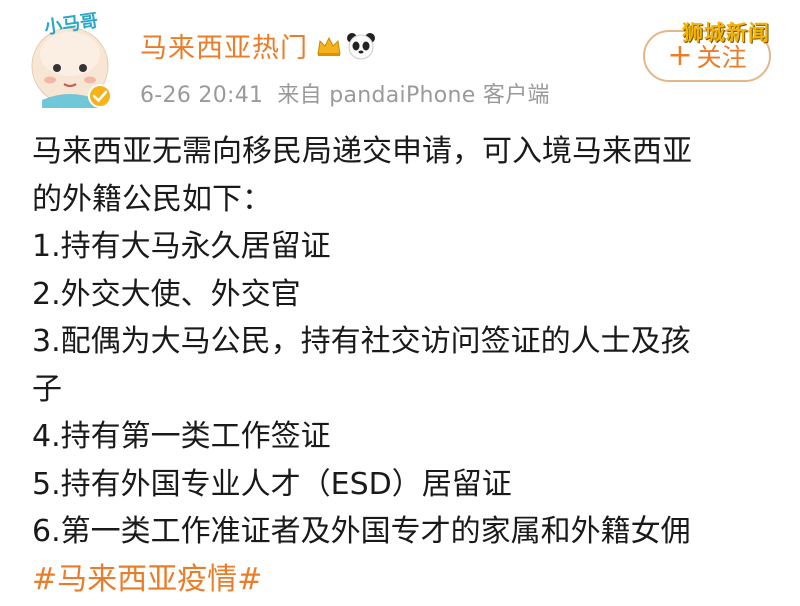 The width and height of the screenshot is (800, 606). I want to click on post-line: 子, so click(47, 389).